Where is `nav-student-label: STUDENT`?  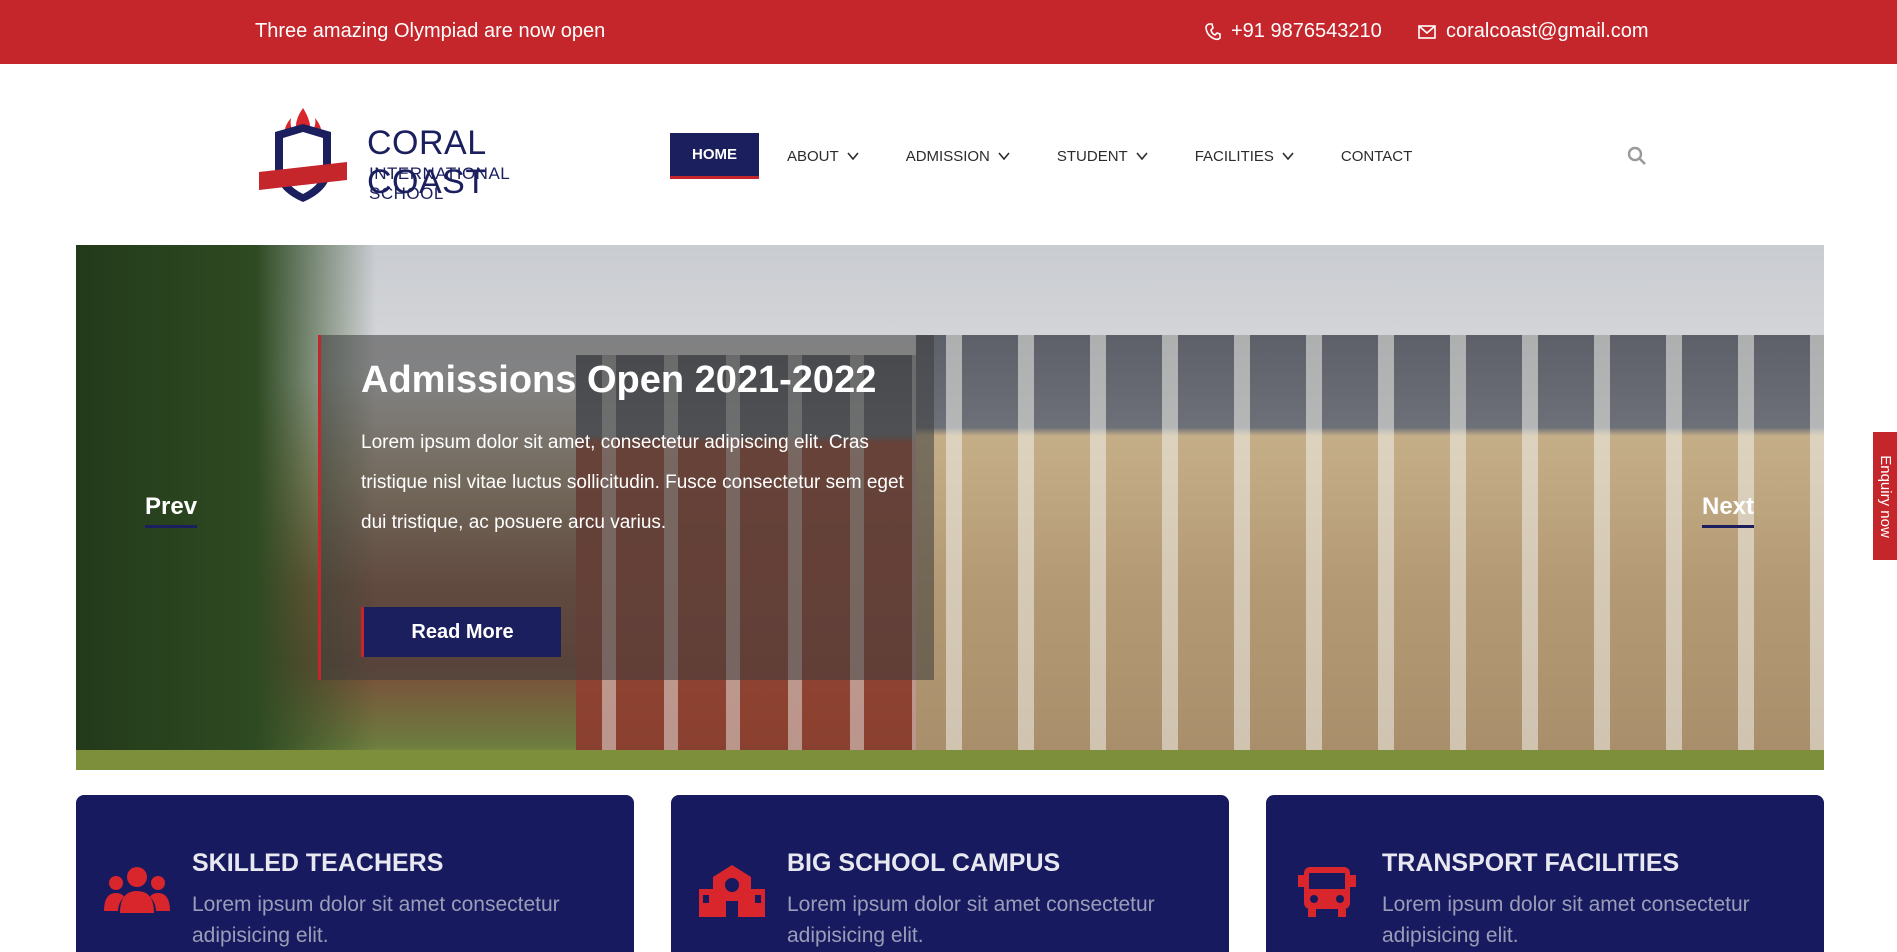
nav-student-label: STUDENT is located at coordinates (1092, 156).